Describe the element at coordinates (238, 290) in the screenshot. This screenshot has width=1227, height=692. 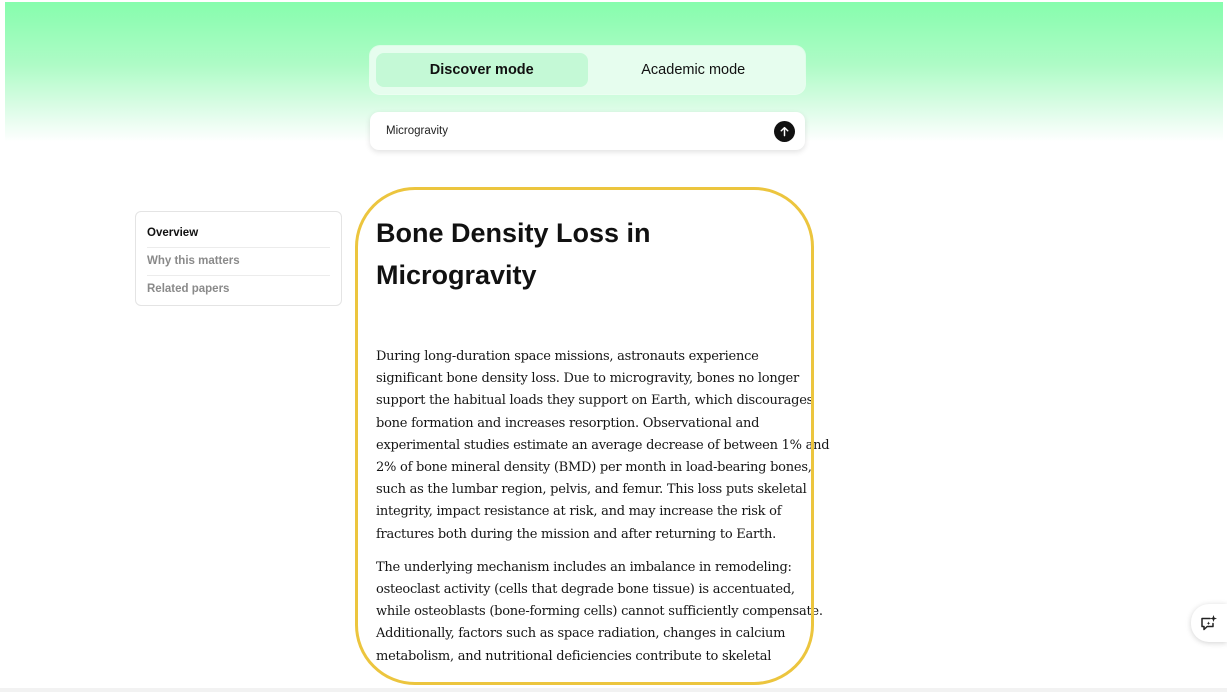
I see `toc-item-related-papers: Related papers` at that location.